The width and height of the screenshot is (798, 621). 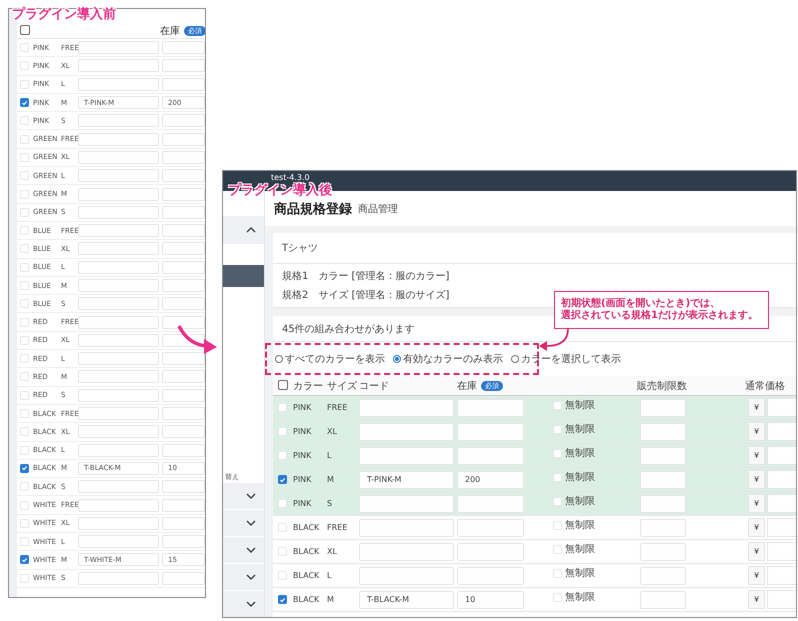 What do you see at coordinates (448, 359) in the screenshot?
I see `radio-option: 有効なカラーのみ表示` at bounding box center [448, 359].